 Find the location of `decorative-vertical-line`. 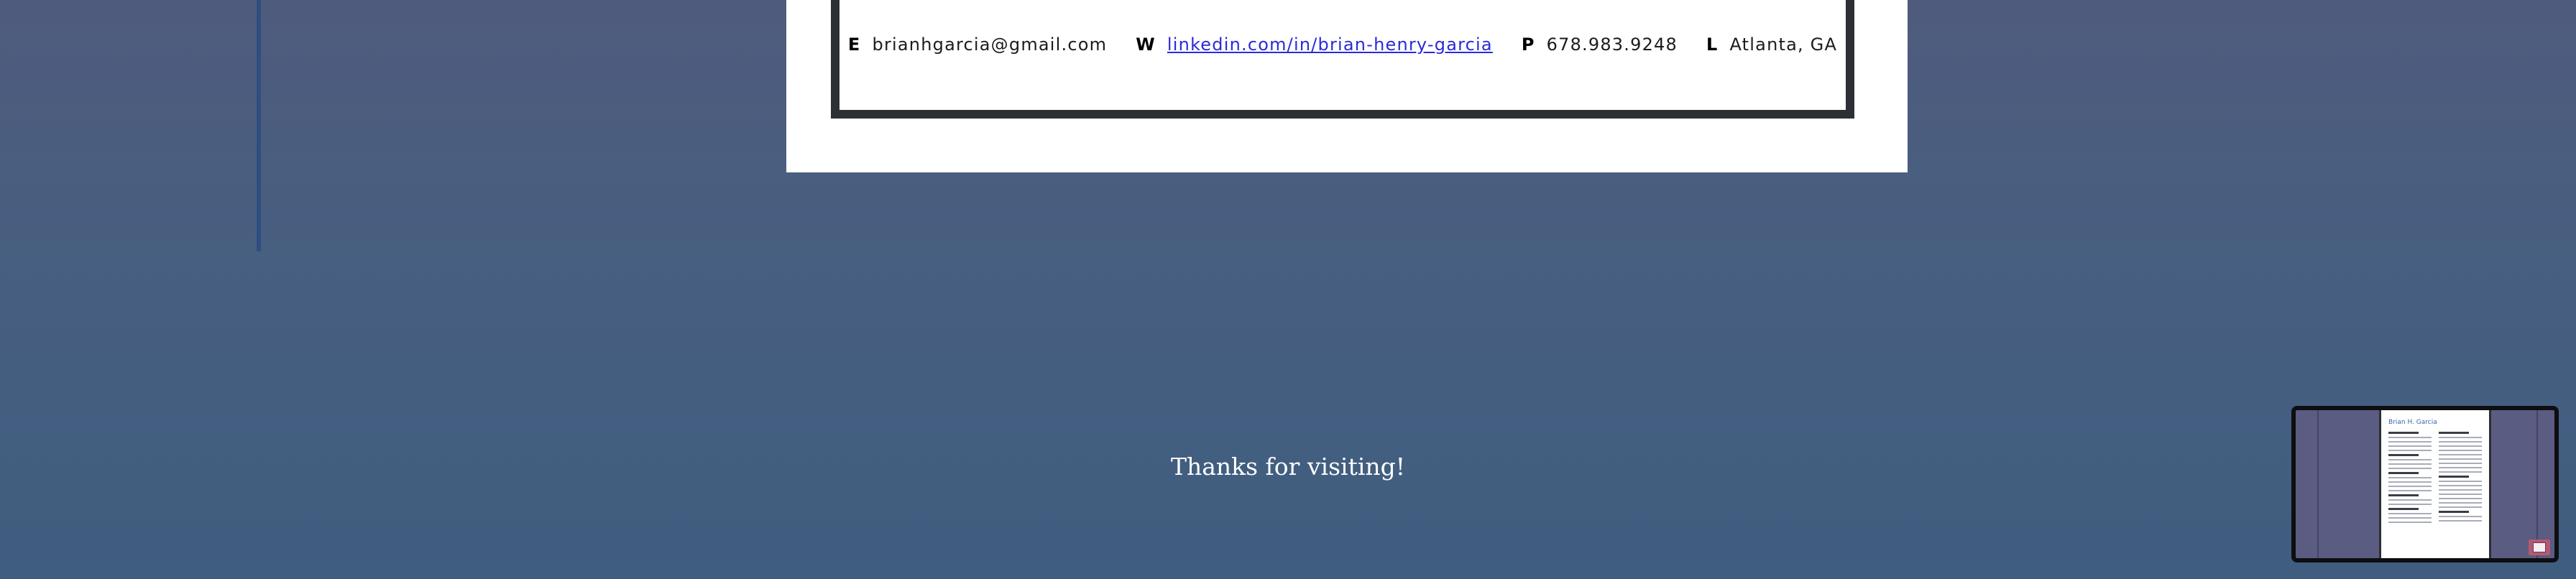

decorative-vertical-line is located at coordinates (259, 125).